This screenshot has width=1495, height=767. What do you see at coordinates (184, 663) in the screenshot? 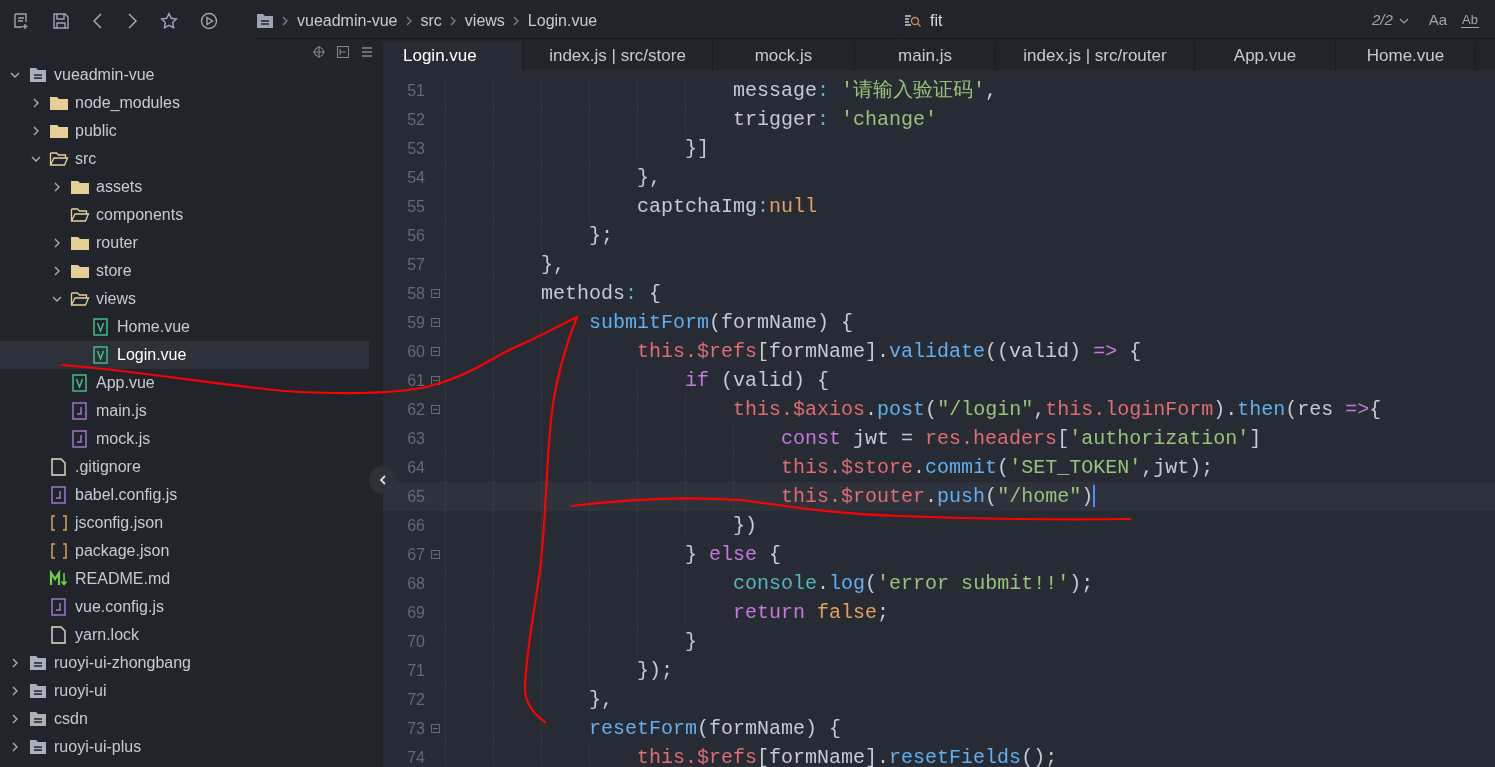
I see `tree-item: ruoyi-ui-zhongbang` at bounding box center [184, 663].